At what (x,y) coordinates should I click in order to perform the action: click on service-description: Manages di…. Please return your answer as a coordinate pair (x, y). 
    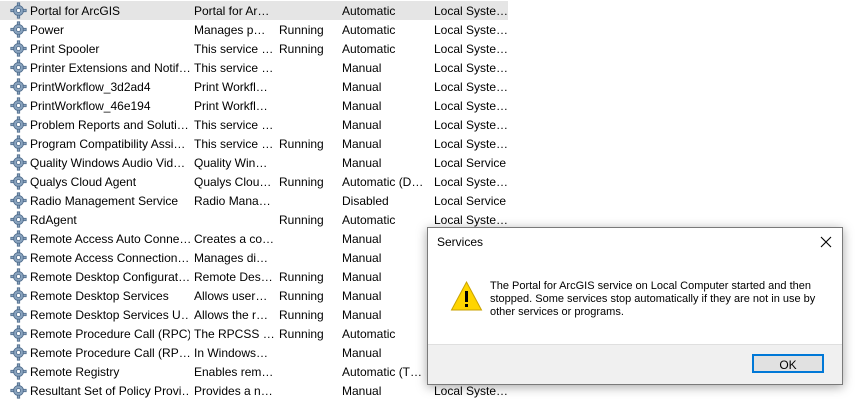
    Looking at the image, I should click on (231, 258).